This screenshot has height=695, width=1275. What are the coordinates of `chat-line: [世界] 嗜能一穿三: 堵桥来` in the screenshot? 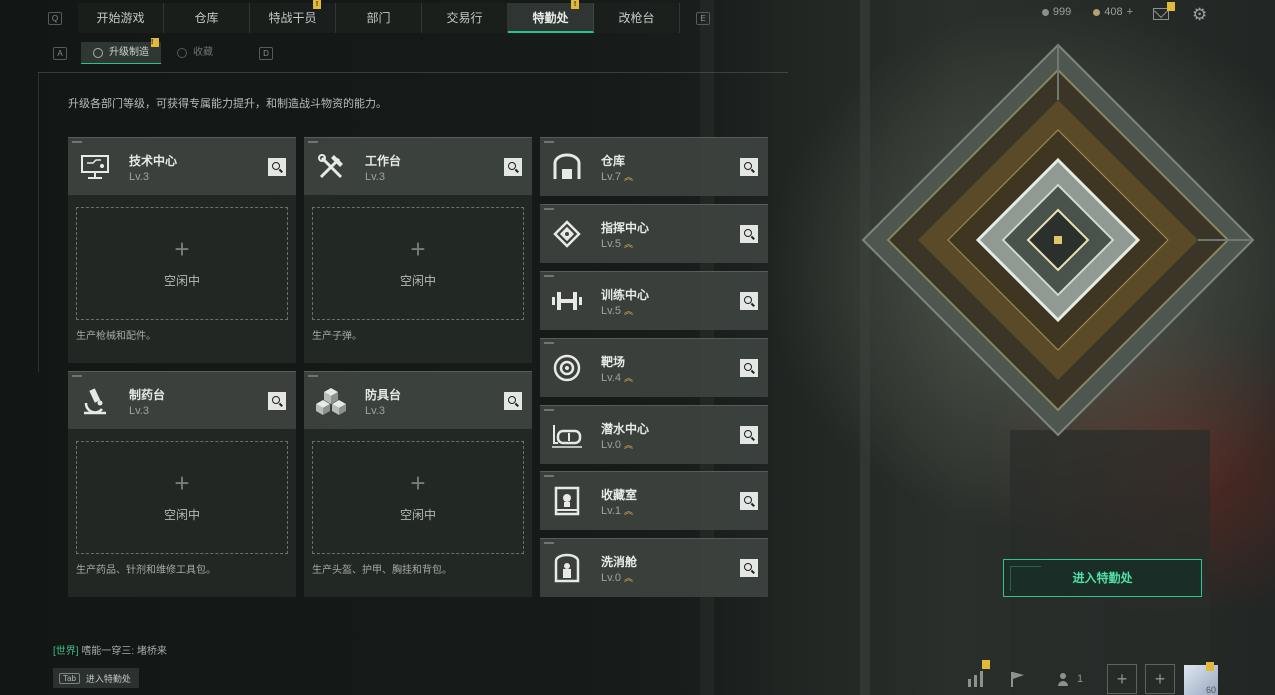 It's located at (110, 649).